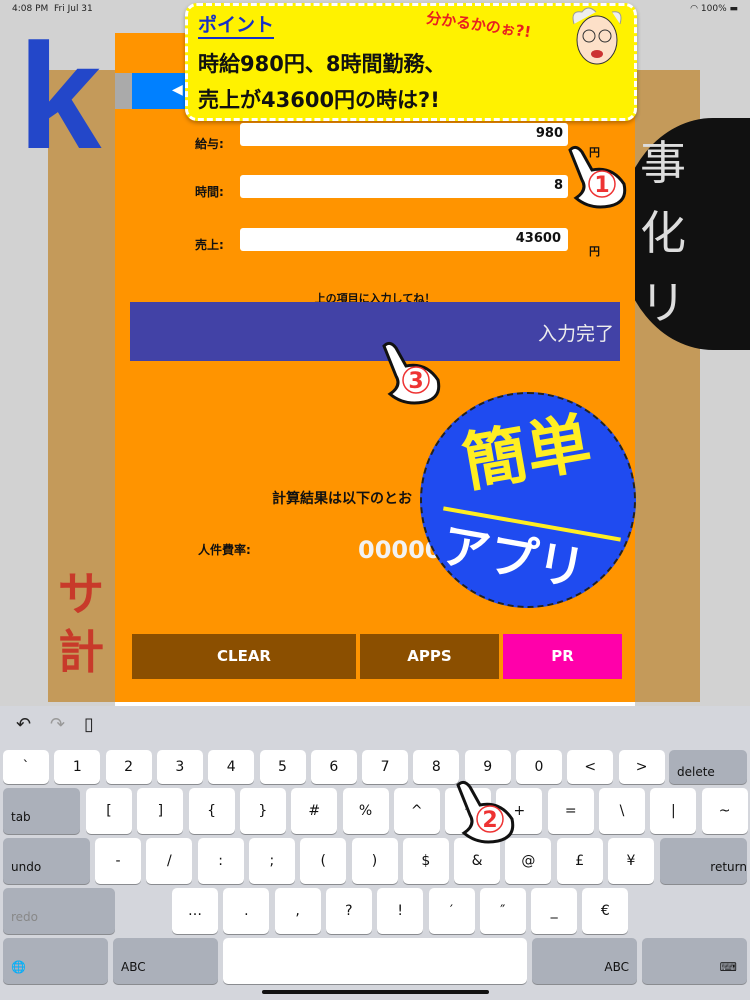 The height and width of the screenshot is (1000, 750). Describe the element at coordinates (416, 811) in the screenshot. I see `key: ^` at that location.